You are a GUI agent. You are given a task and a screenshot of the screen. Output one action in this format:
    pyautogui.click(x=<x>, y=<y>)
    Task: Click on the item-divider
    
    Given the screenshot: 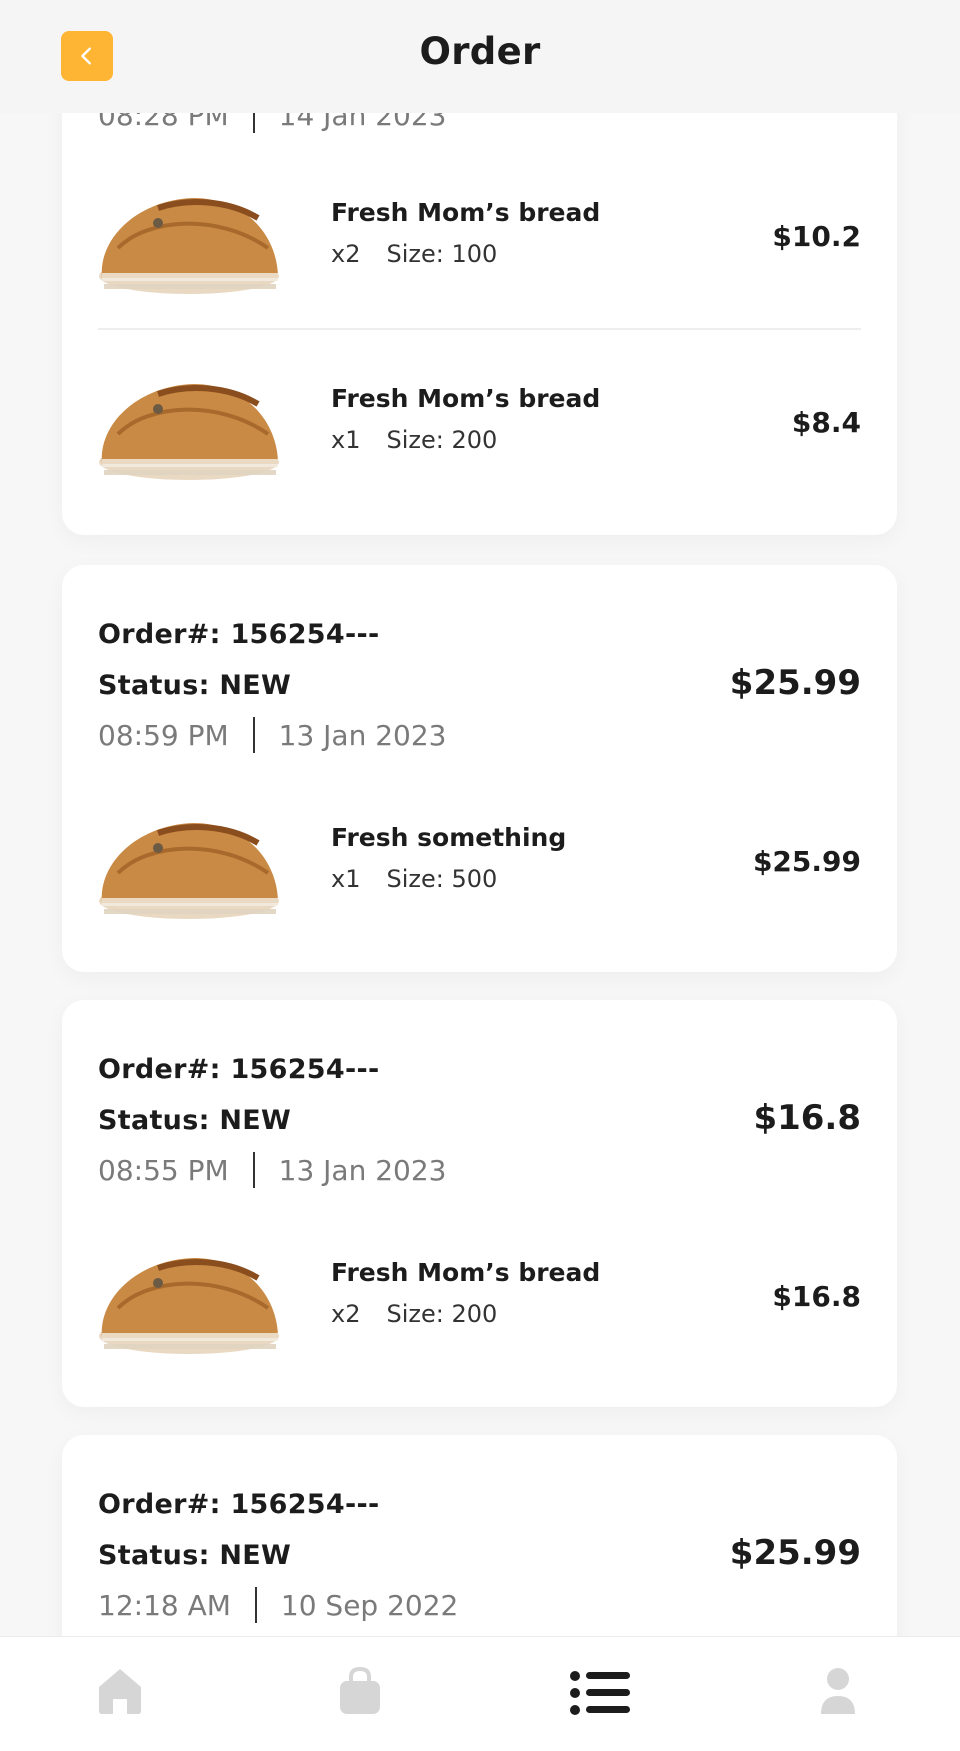 What is the action you would take?
    pyautogui.click(x=479, y=329)
    